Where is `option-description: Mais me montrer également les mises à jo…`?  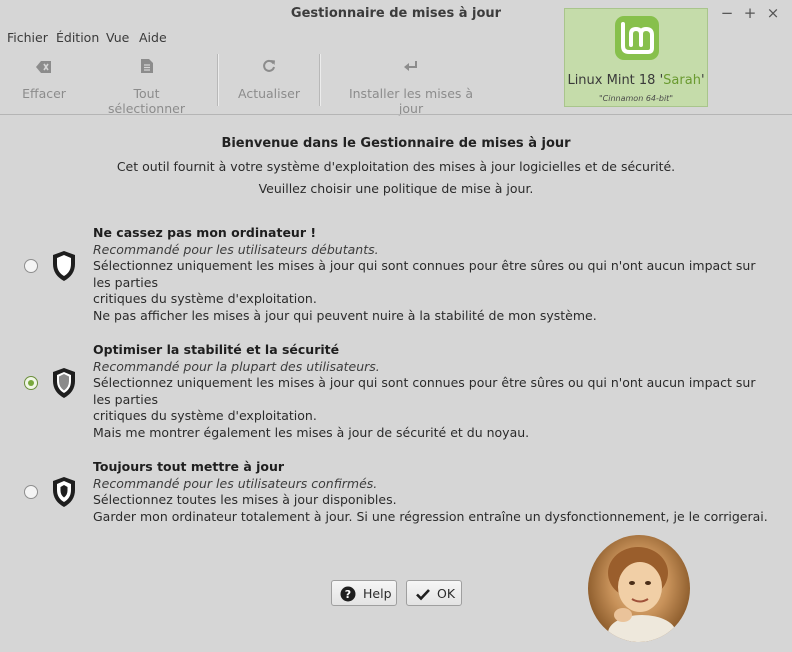
option-description: Mais me montrer également les mises à jo… is located at coordinates (311, 432).